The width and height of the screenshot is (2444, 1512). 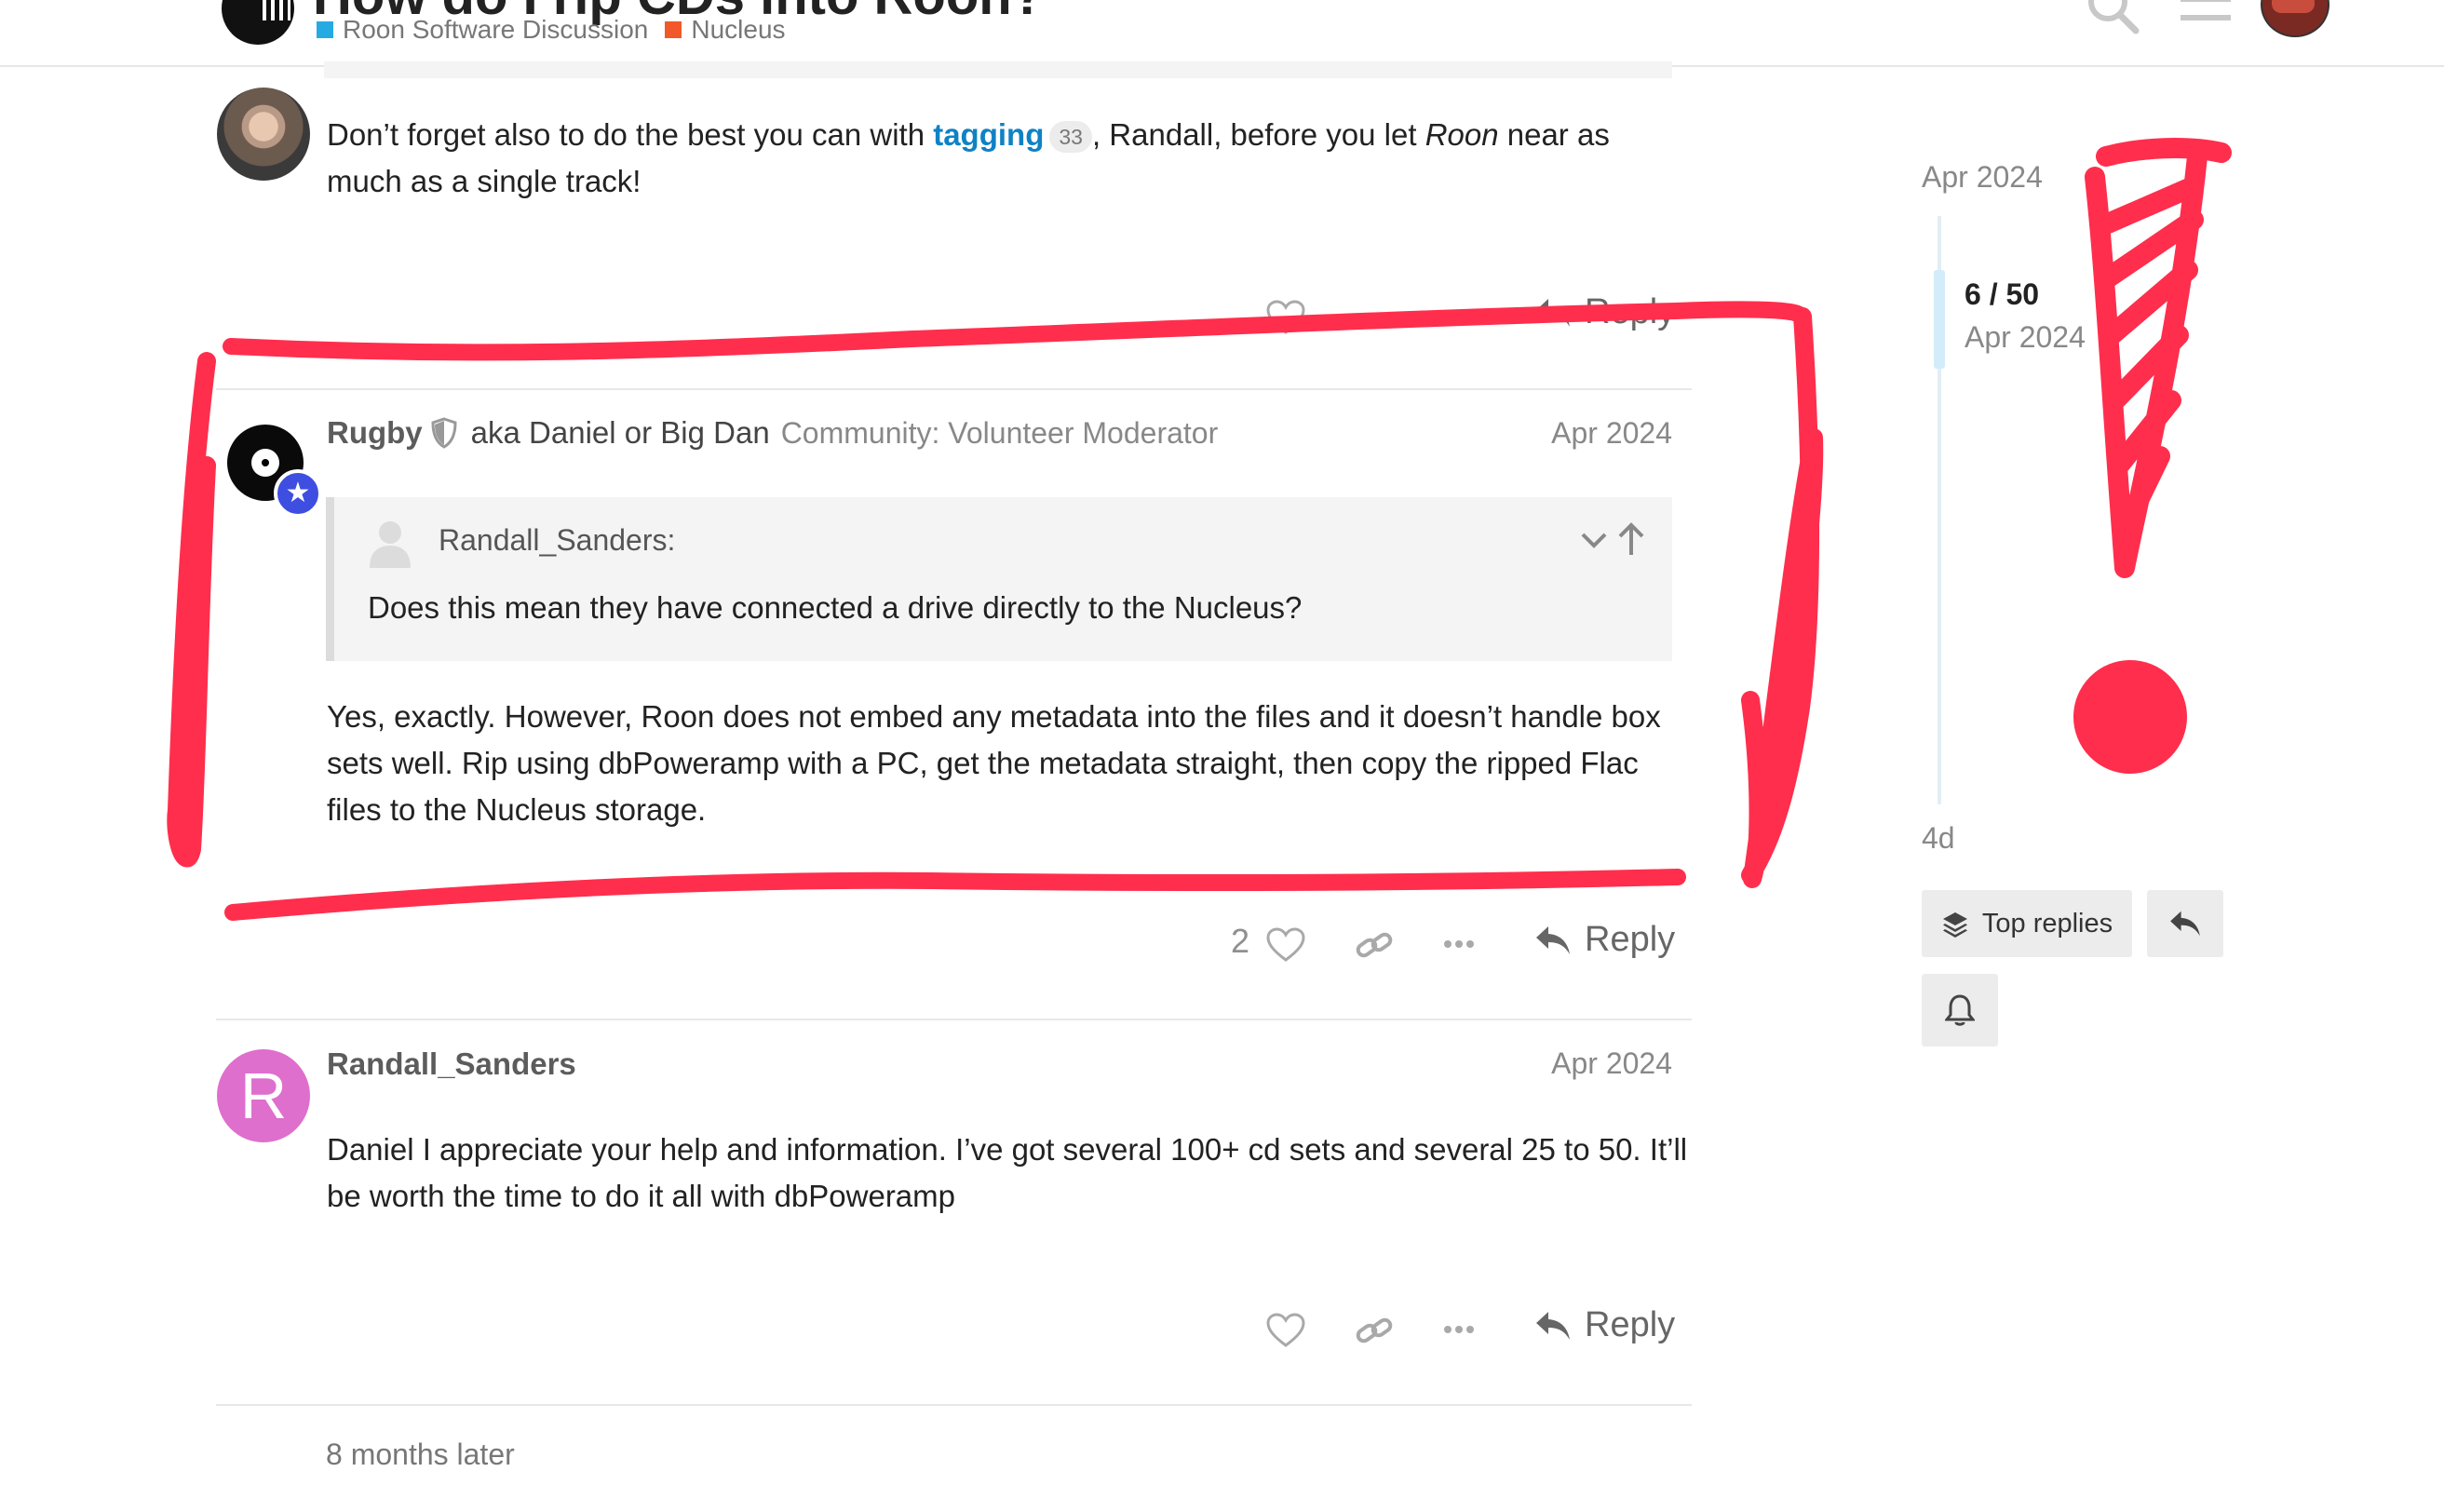 What do you see at coordinates (1938, 839) in the screenshot?
I see `timeline-end-date: 4d` at bounding box center [1938, 839].